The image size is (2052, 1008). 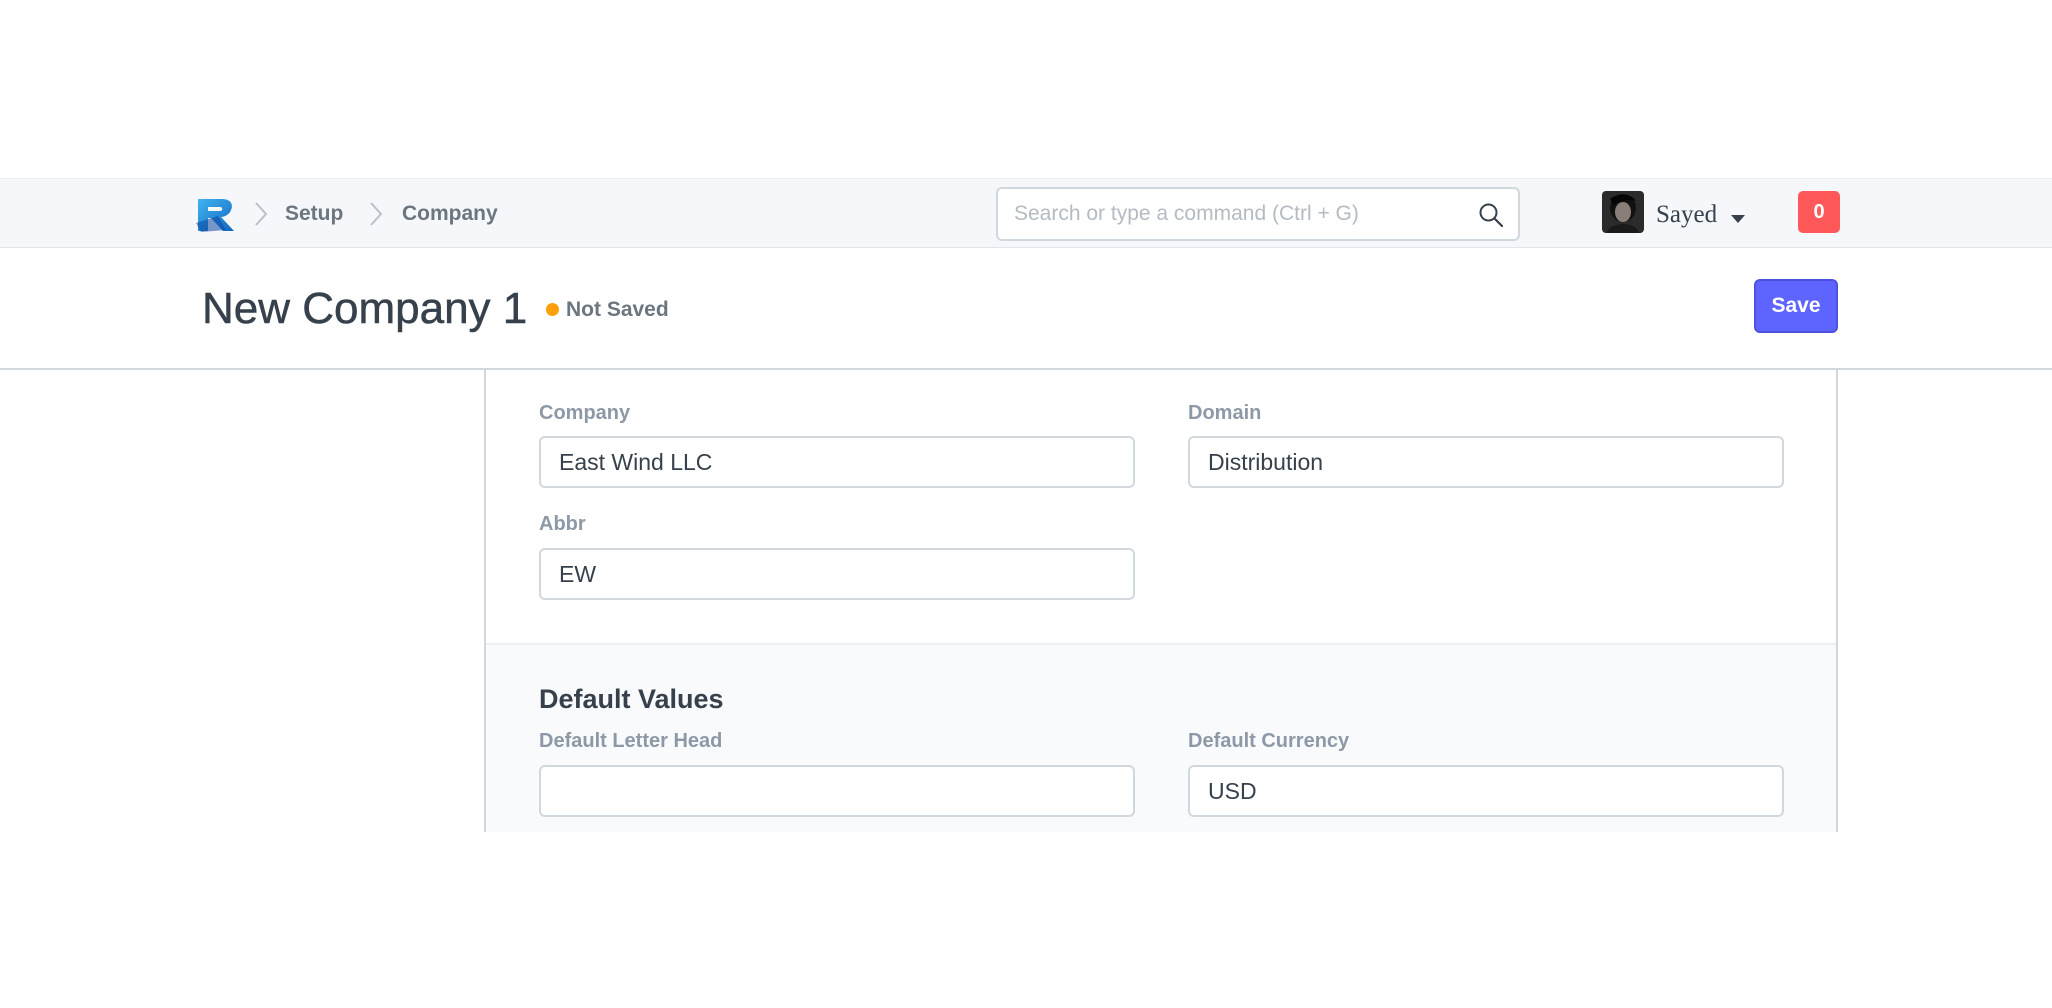 What do you see at coordinates (631, 741) in the screenshot?
I see `default-letter-head-label: Default Letter Head` at bounding box center [631, 741].